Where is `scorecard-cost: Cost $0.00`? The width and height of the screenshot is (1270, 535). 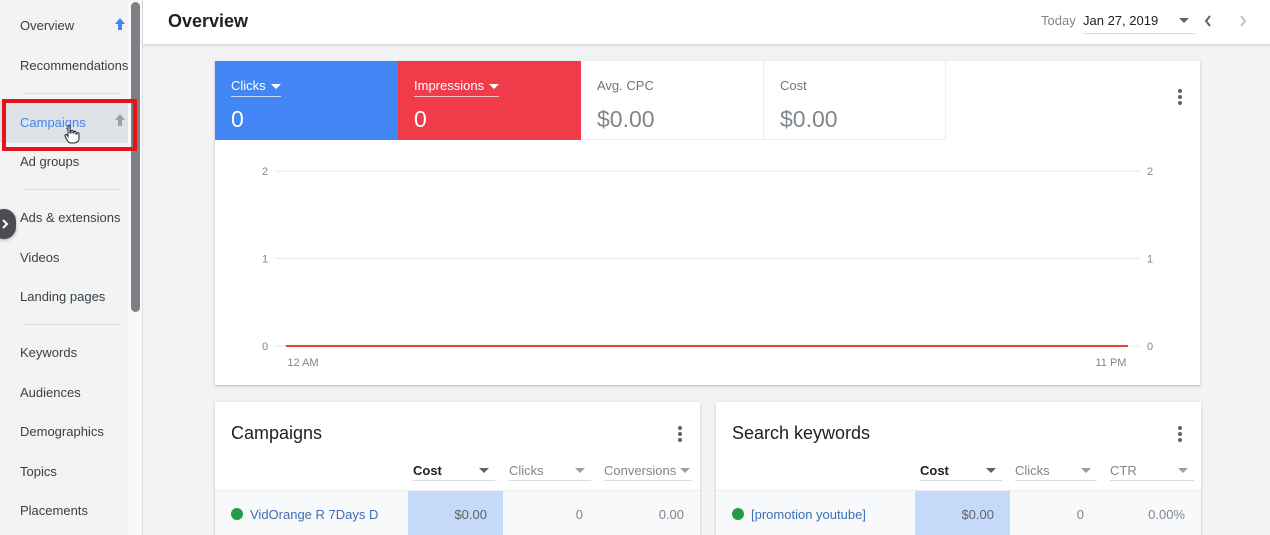 scorecard-cost: Cost $0.00 is located at coordinates (855, 100).